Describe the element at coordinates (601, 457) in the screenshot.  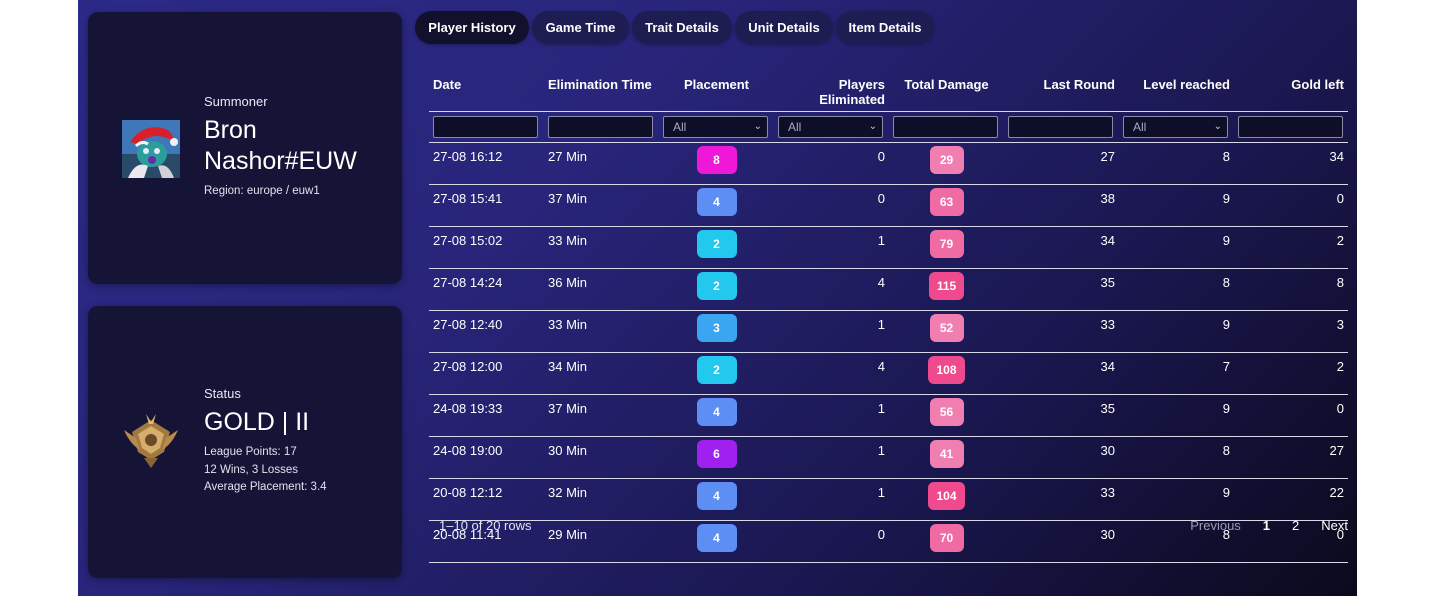
I see `elimination-time-cell: 30 Min` at that location.